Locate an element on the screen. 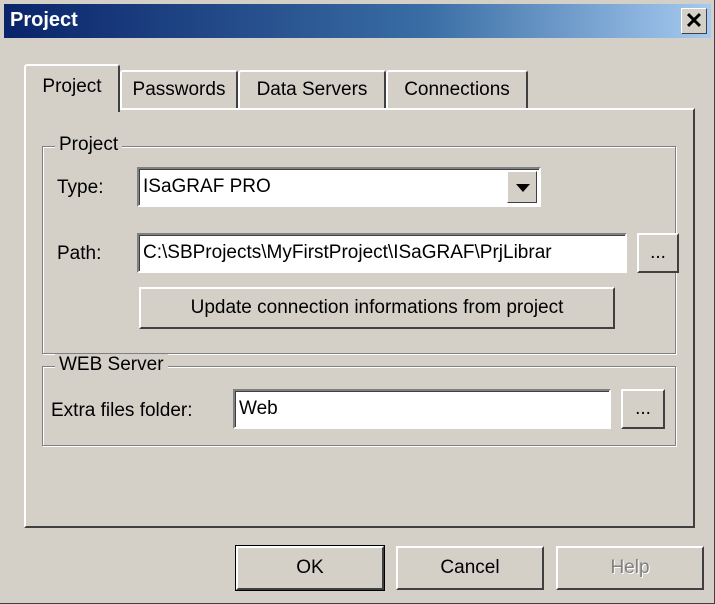 Image resolution: width=715 pixels, height=604 pixels. help-label: Help is located at coordinates (630, 567).